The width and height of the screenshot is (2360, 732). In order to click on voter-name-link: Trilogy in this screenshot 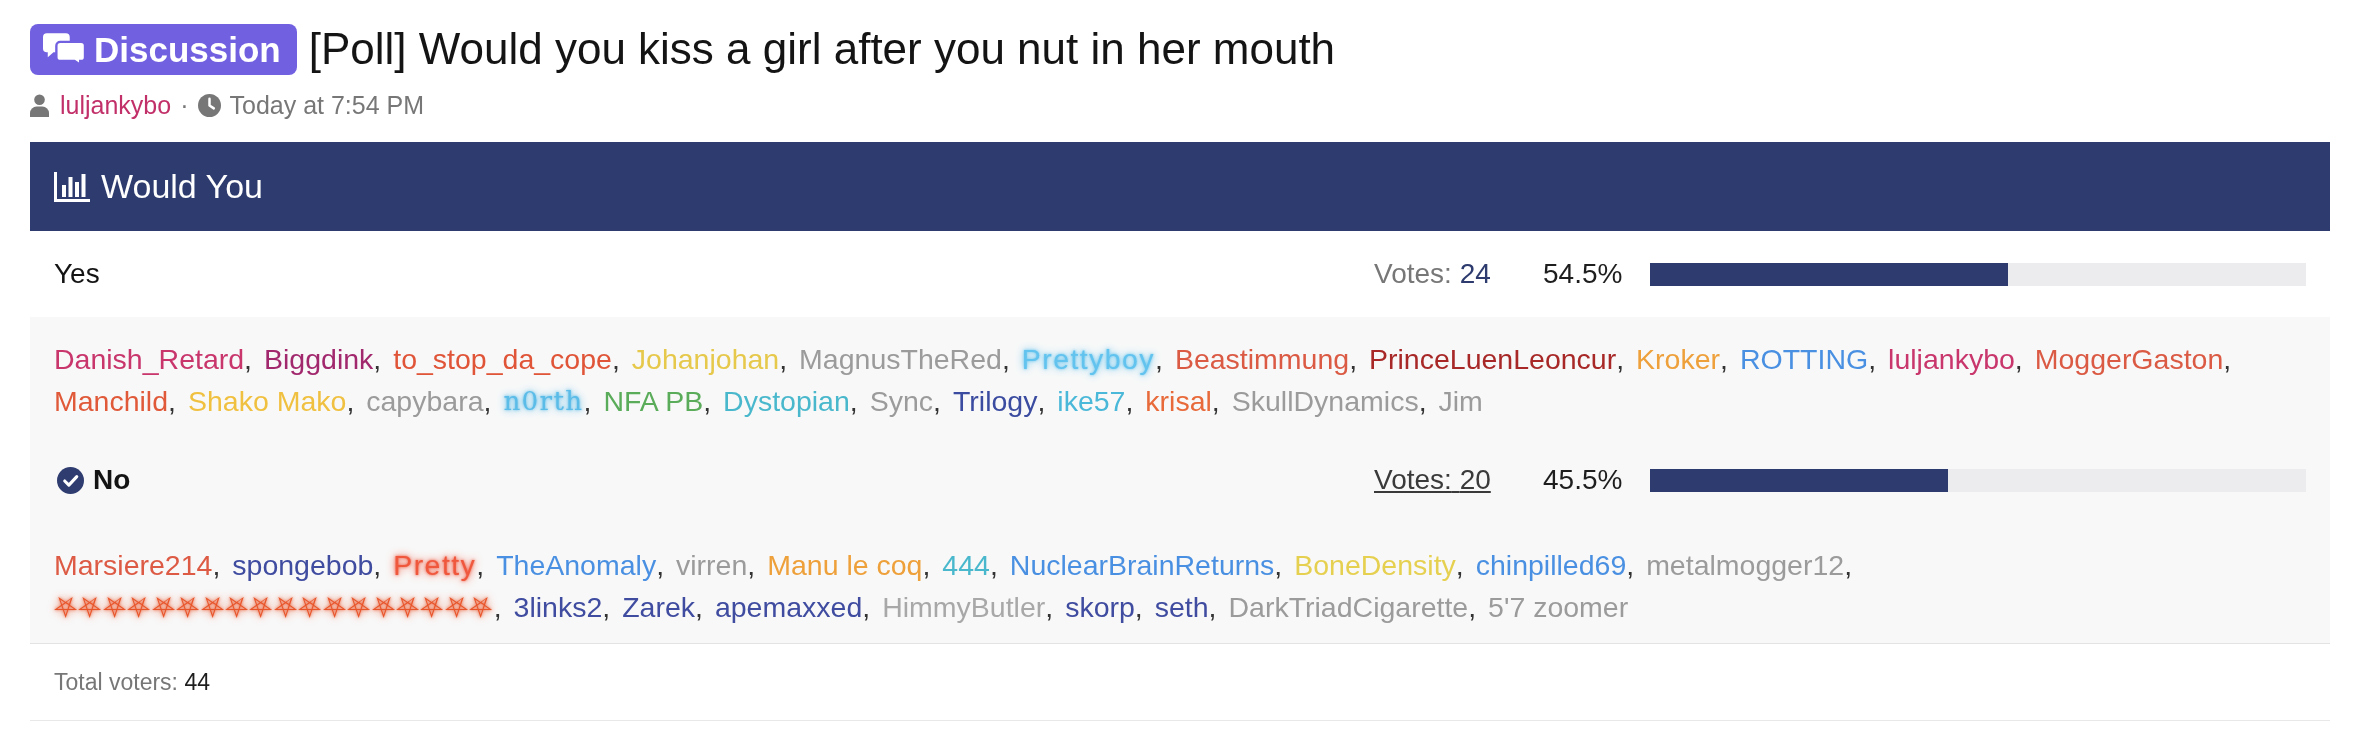, I will do `click(995, 401)`.